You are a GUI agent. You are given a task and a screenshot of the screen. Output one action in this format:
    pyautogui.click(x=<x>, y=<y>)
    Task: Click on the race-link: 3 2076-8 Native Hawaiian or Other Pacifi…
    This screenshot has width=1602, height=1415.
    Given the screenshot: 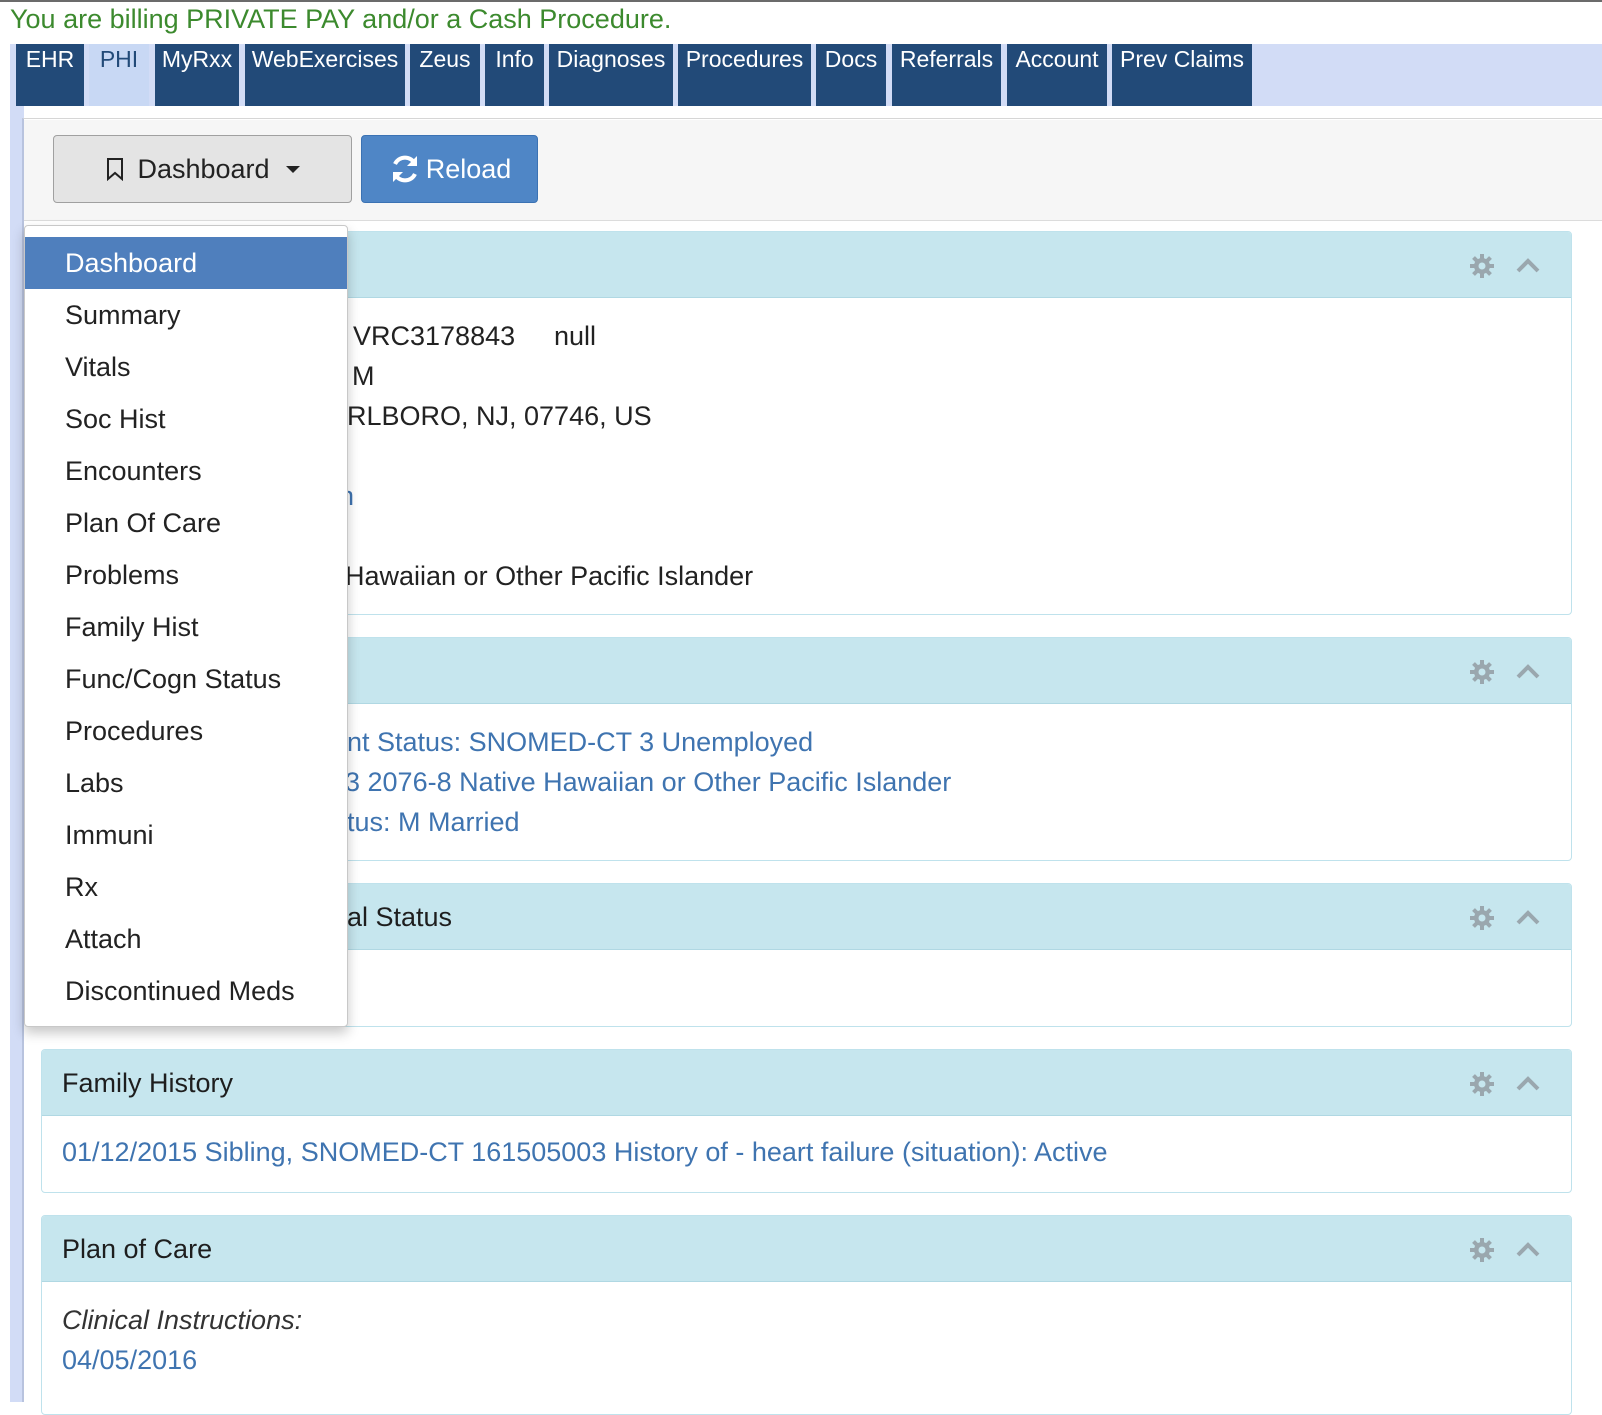 What is the action you would take?
    pyautogui.click(x=648, y=782)
    